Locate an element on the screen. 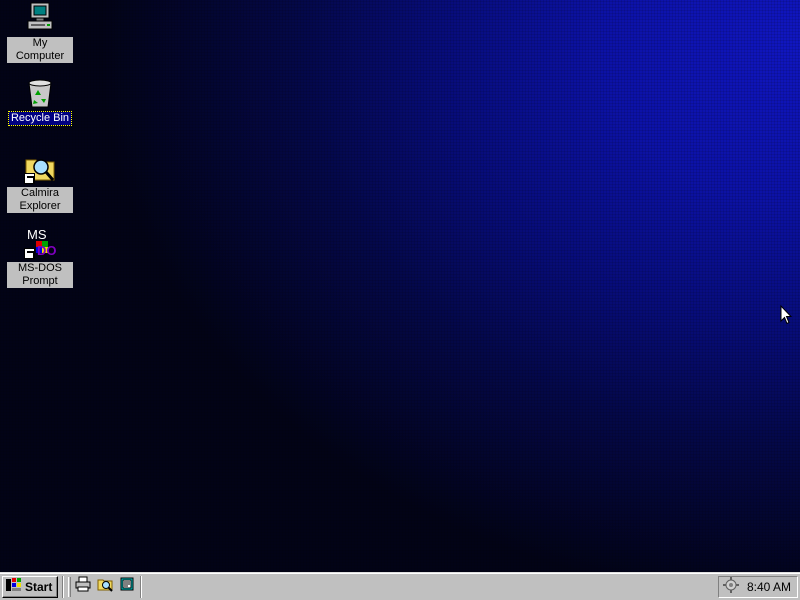 This screenshot has height=600, width=800. quick-launch-grip is located at coordinates (69, 586).